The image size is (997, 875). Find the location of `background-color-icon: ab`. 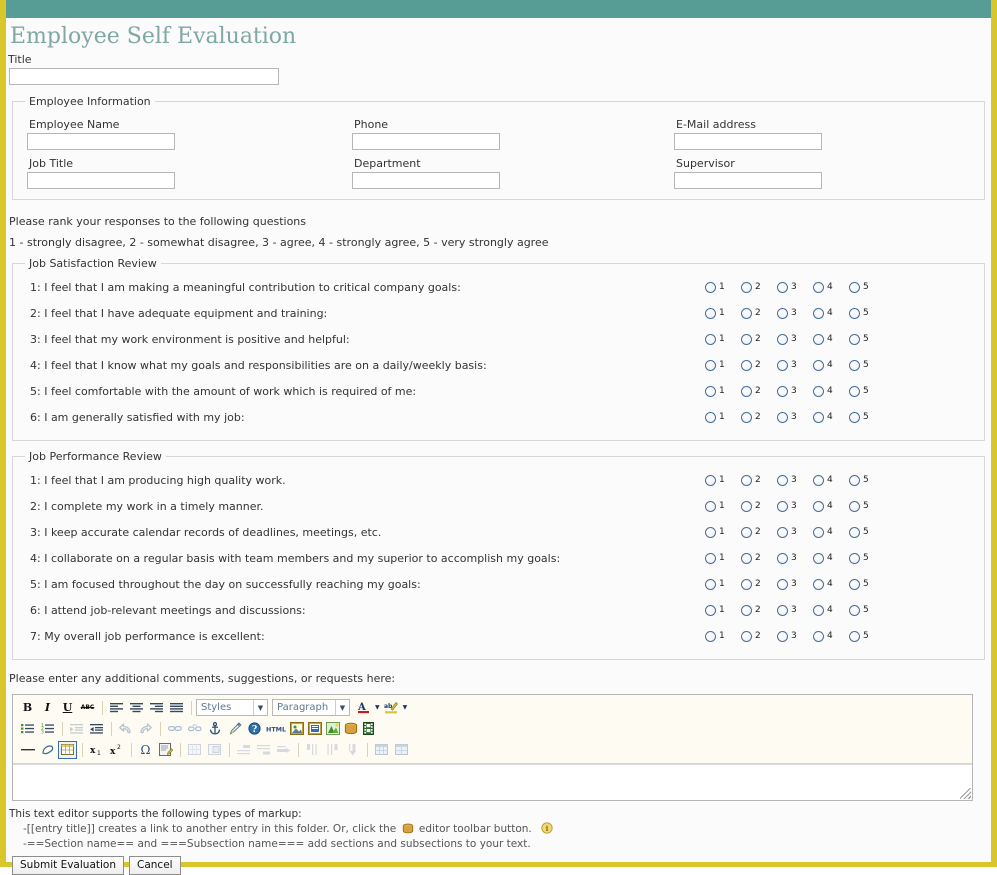

background-color-icon: ab is located at coordinates (391, 708).